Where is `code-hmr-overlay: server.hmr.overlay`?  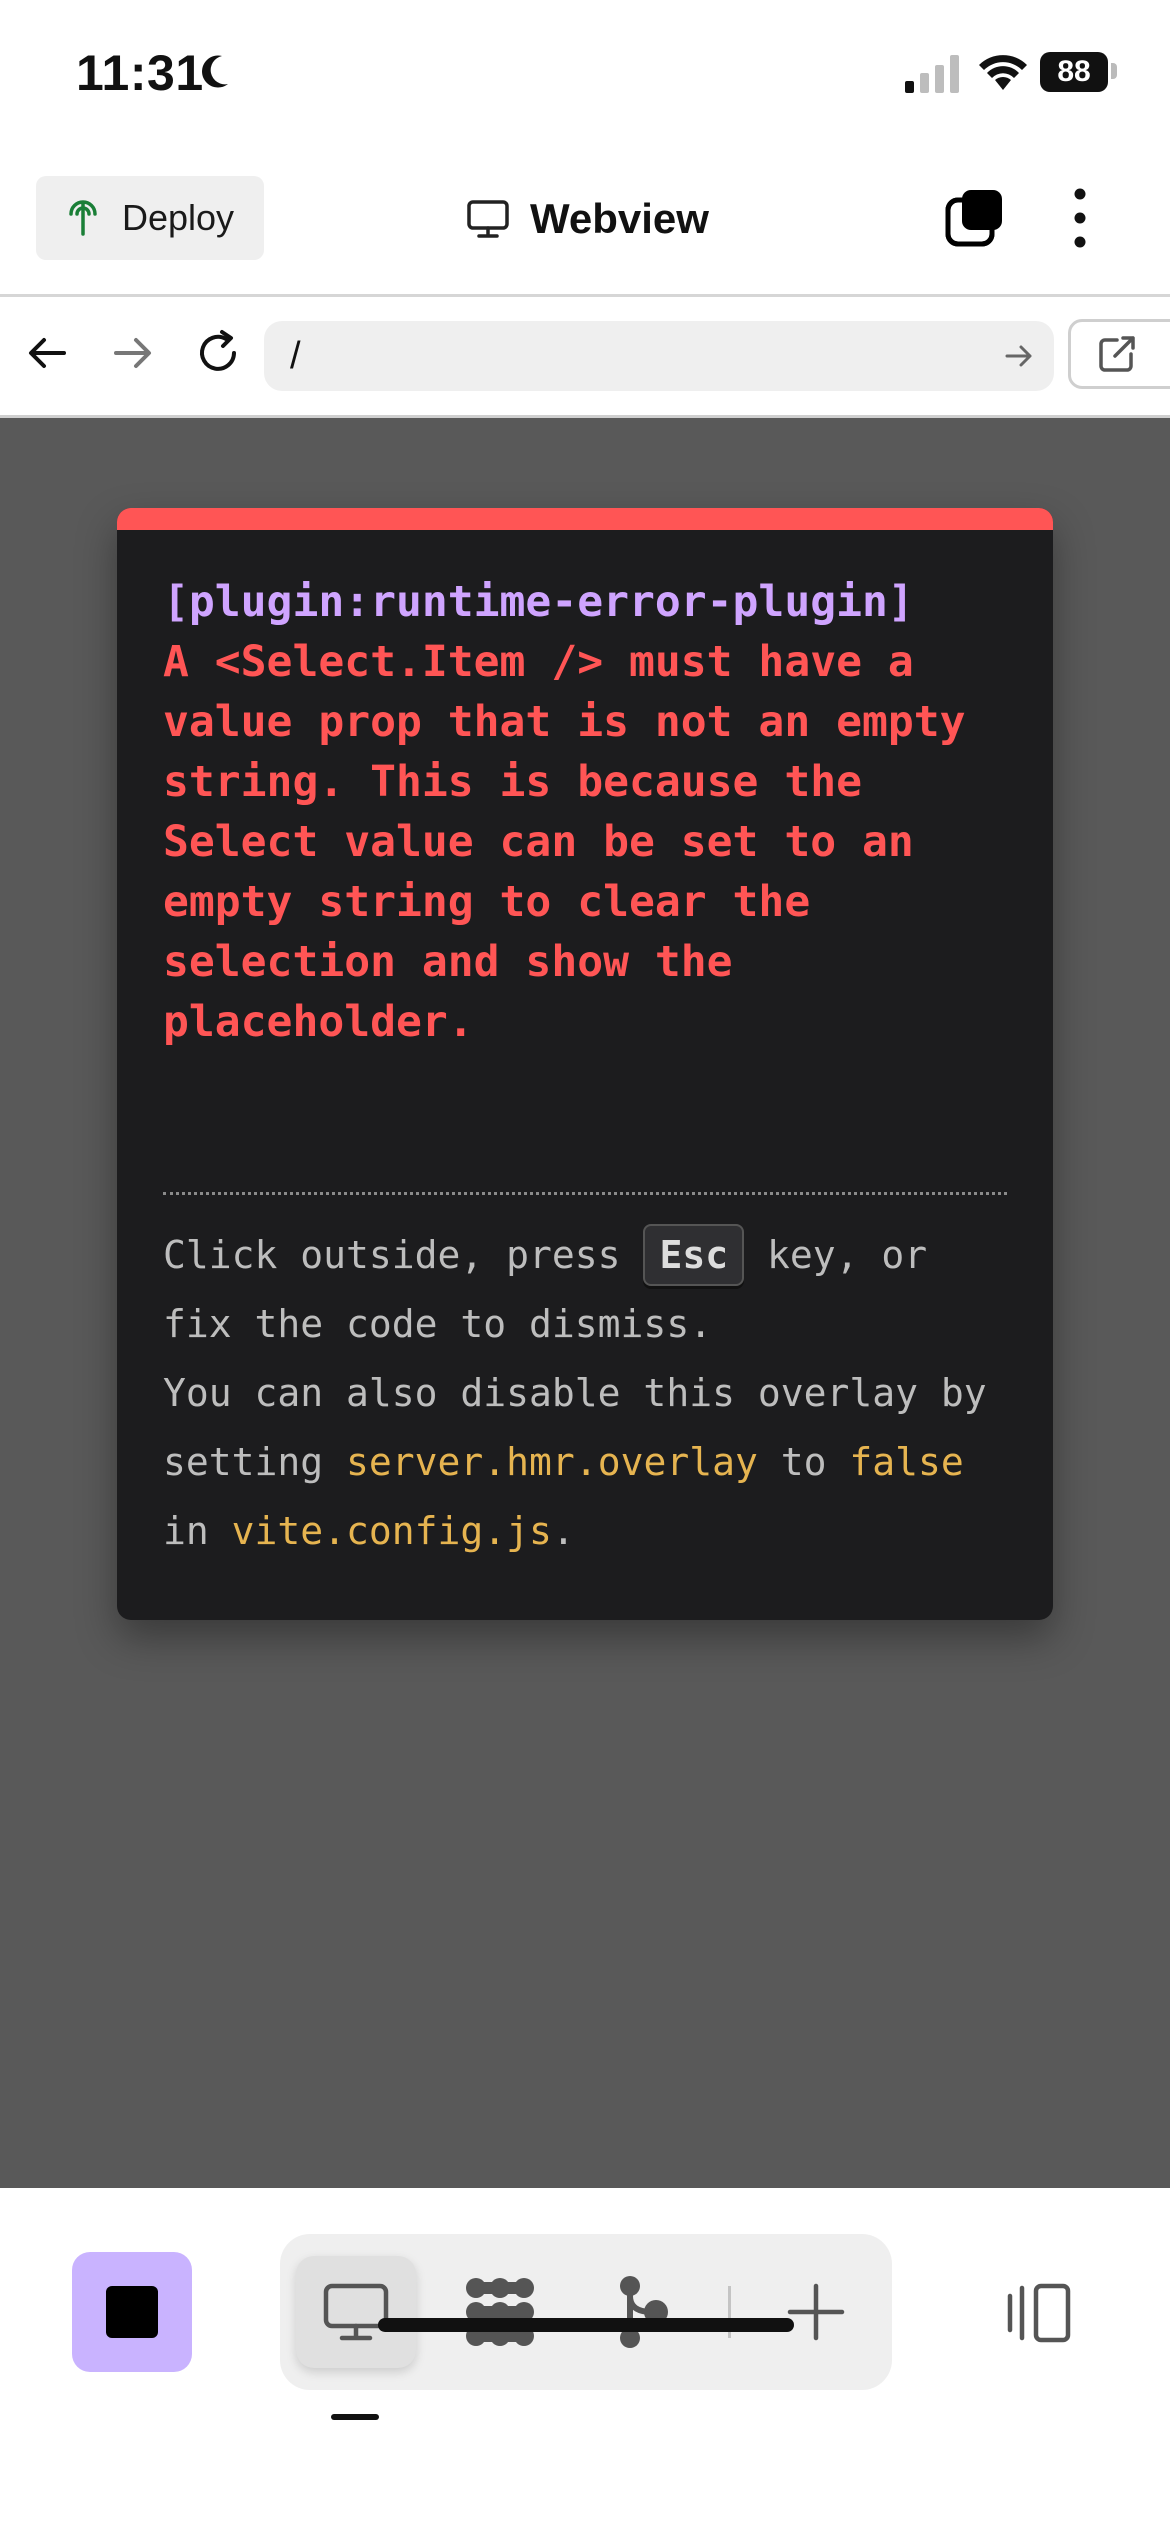 code-hmr-overlay: server.hmr.overlay is located at coordinates (552, 1462).